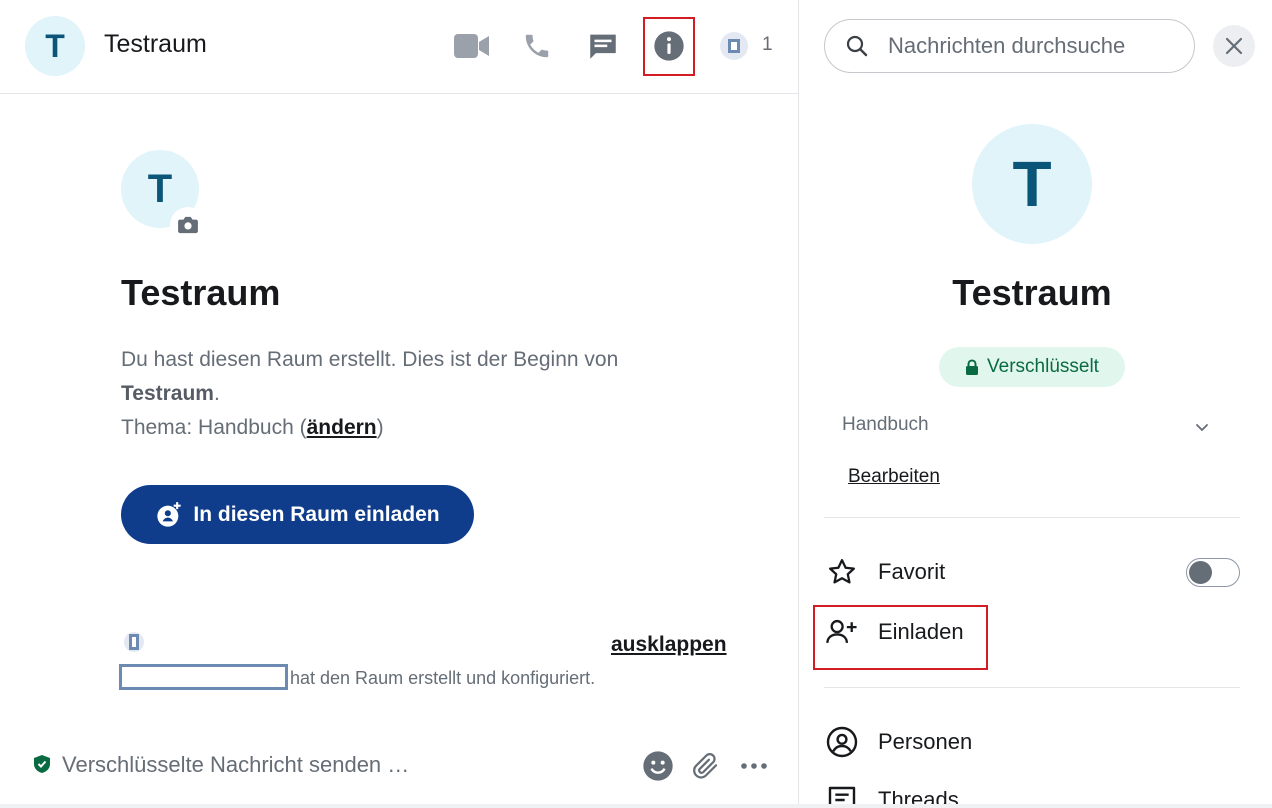  I want to click on room-avatar: T, so click(55, 46).